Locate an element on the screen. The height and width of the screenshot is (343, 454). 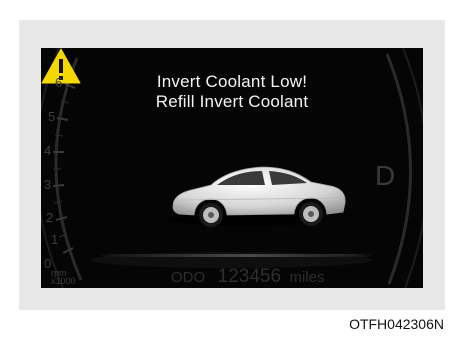
rpm-multiplier-label: x1000 is located at coordinates (63, 281).